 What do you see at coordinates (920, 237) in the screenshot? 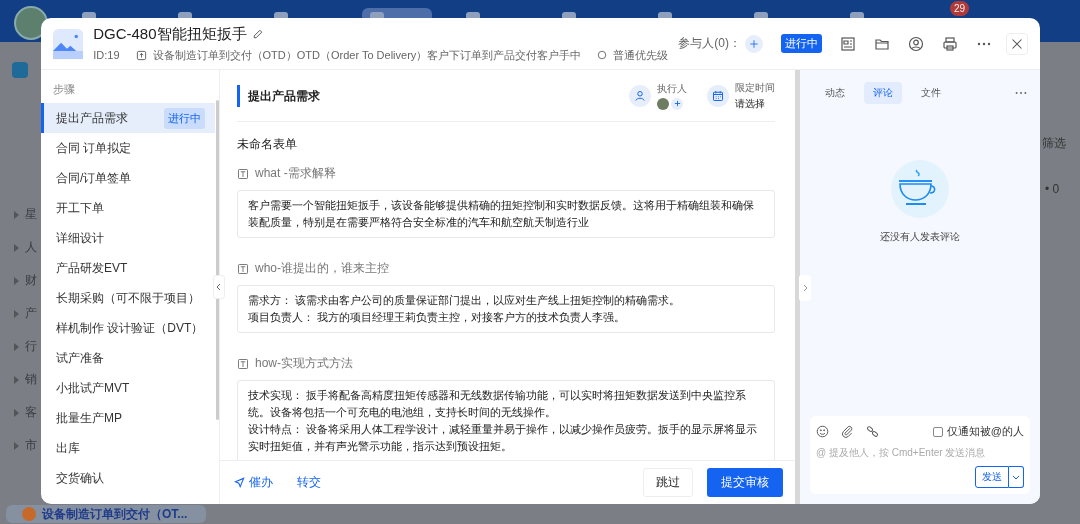
I see `empty-comments-text: 还没有人发表评论` at bounding box center [920, 237].